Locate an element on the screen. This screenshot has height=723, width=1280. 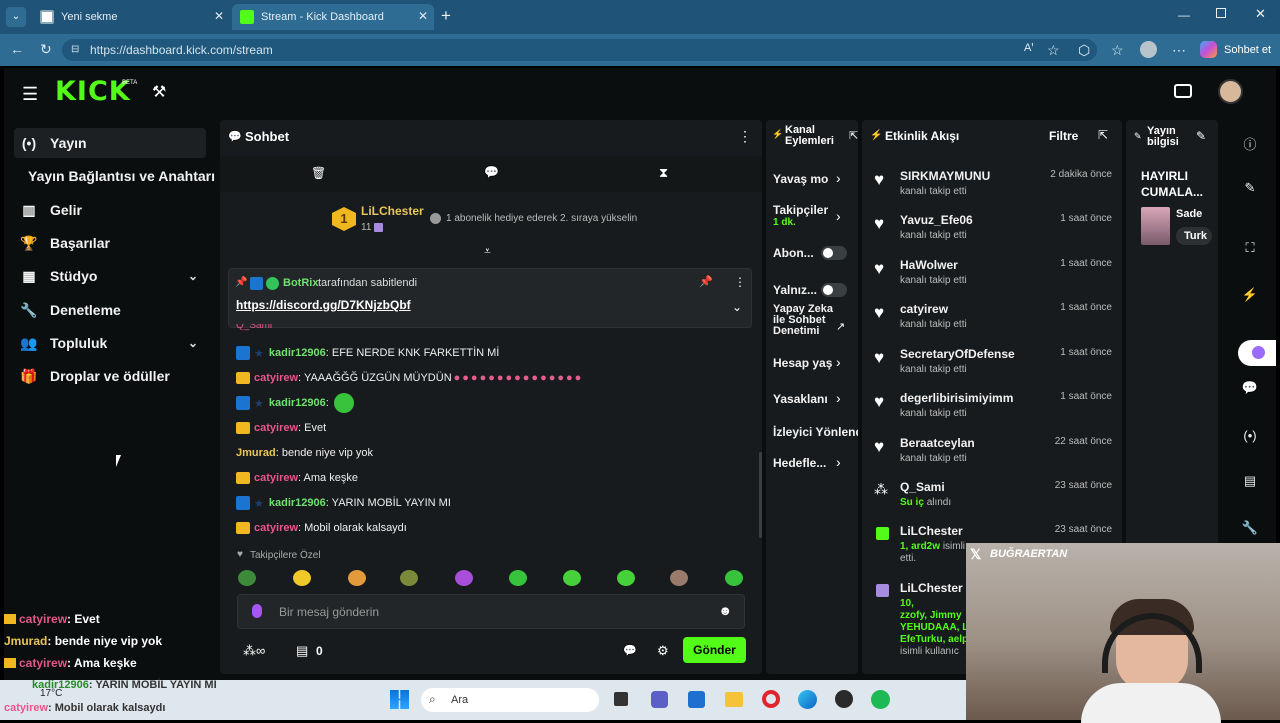
obs-icon is located at coordinates (844, 699).